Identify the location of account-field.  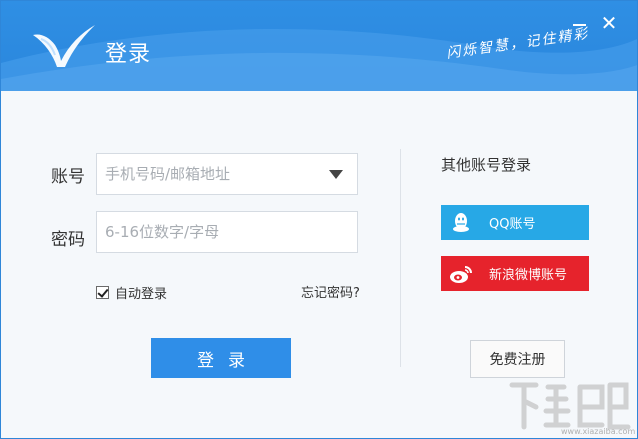
(227, 174).